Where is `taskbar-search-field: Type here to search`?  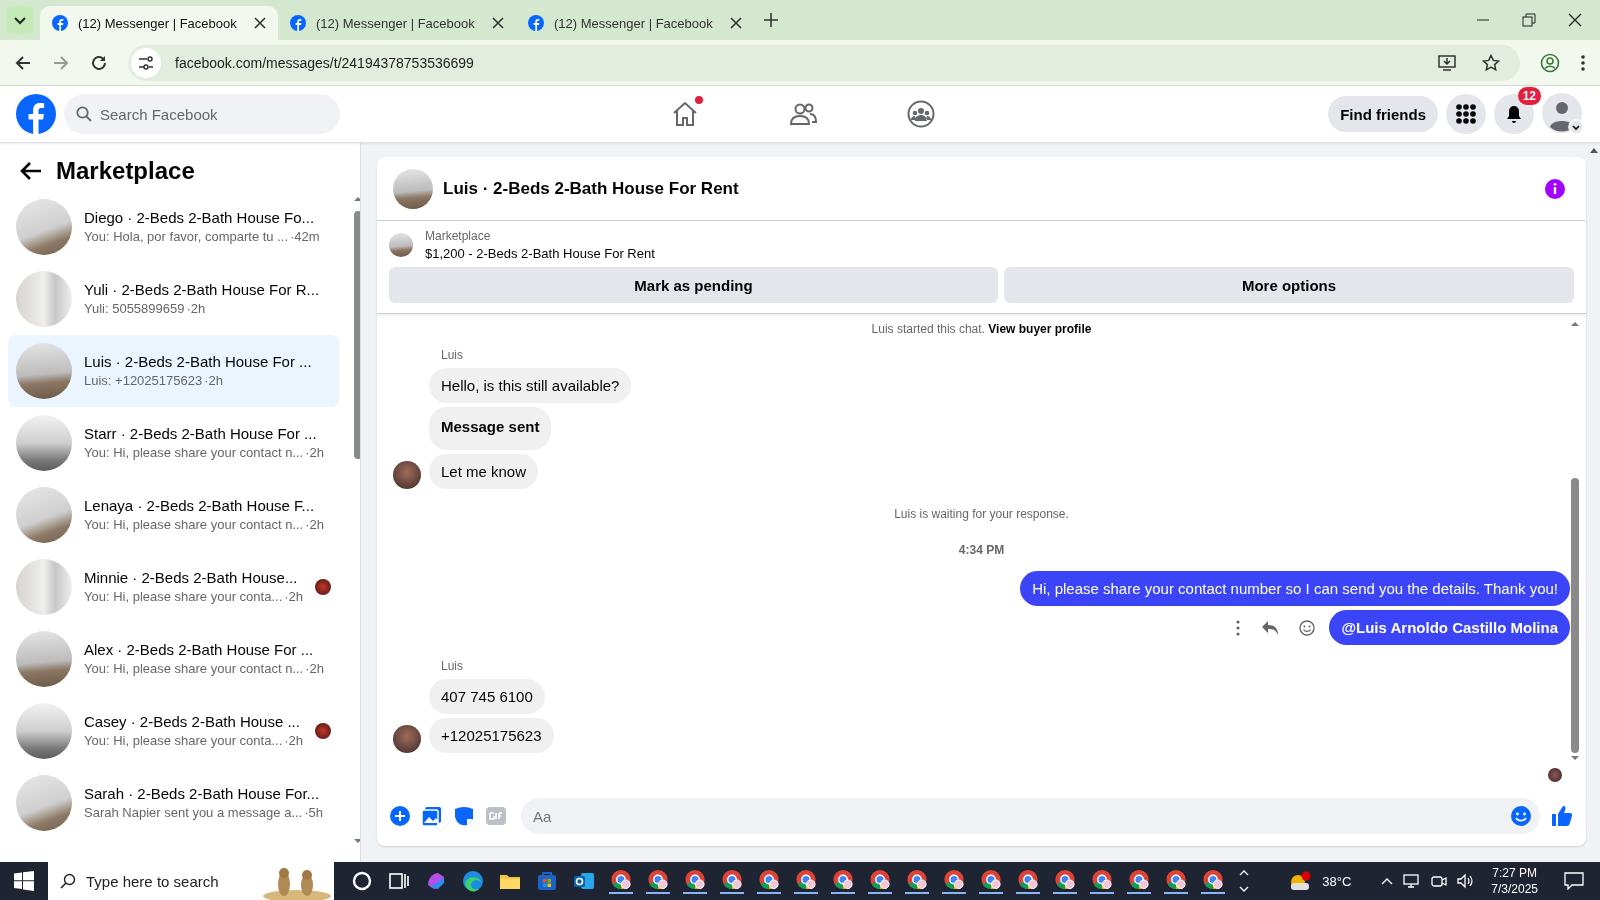
taskbar-search-field: Type here to search is located at coordinates (191, 881).